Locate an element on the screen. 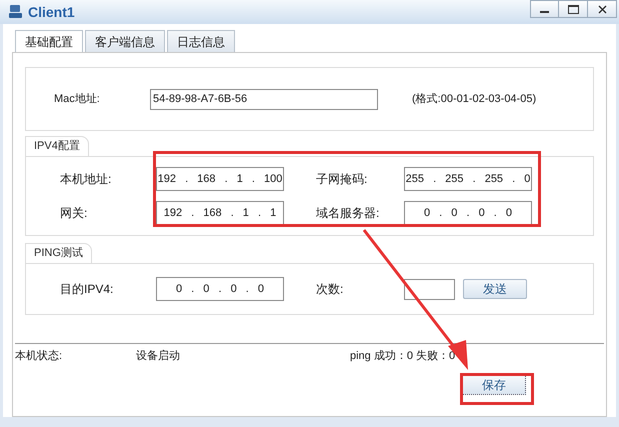  group-title: PING测试 is located at coordinates (58, 253).